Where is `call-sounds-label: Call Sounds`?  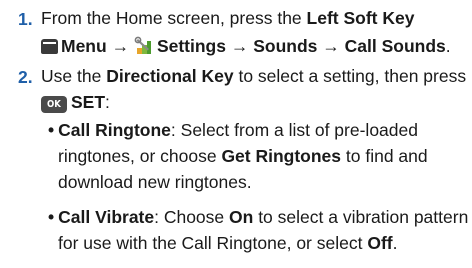 call-sounds-label: Call Sounds is located at coordinates (395, 46).